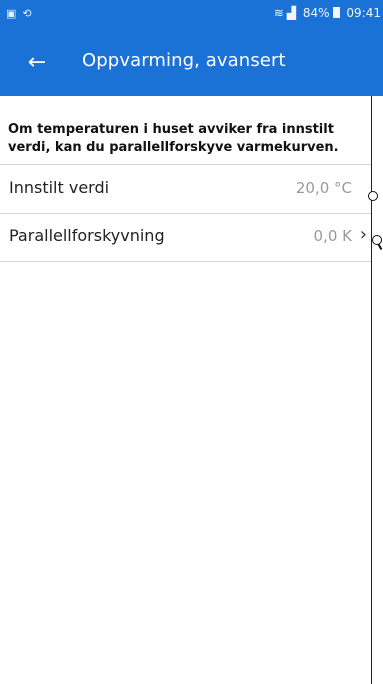  What do you see at coordinates (278, 13) in the screenshot?
I see `wifi-icon: ≋` at bounding box center [278, 13].